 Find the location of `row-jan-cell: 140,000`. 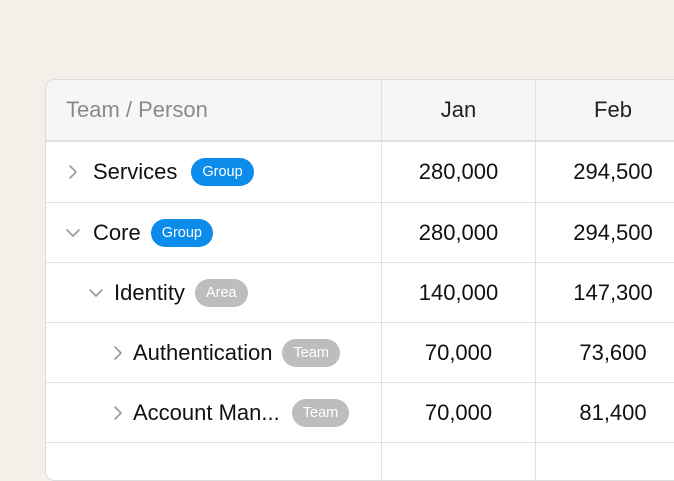

row-jan-cell: 140,000 is located at coordinates (459, 292).